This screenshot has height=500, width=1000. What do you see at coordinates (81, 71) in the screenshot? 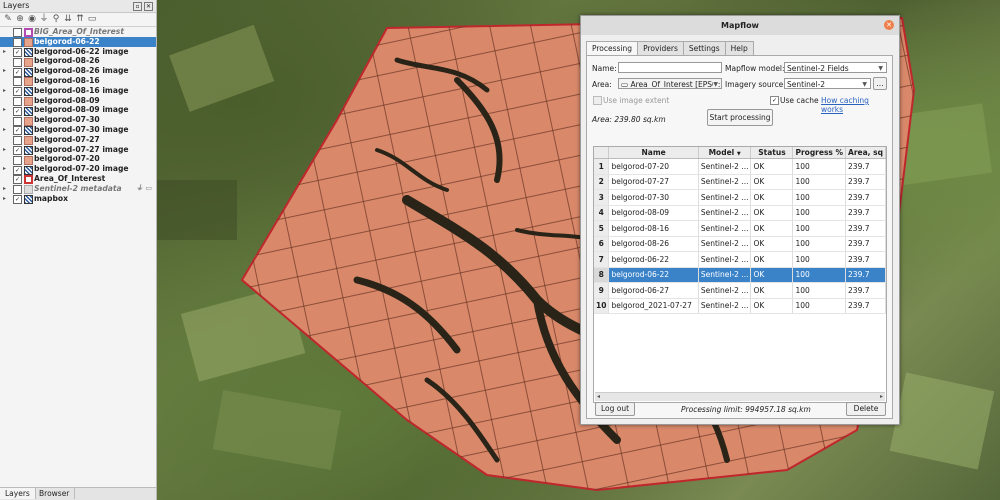
I see `layer-label: belgorod-08-26 image` at bounding box center [81, 71].